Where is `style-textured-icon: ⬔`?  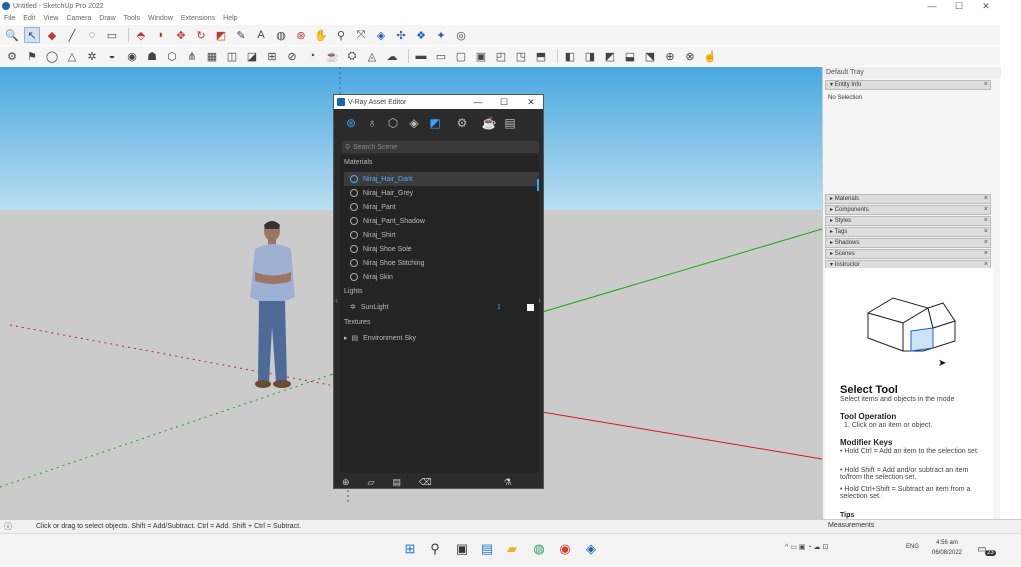 style-textured-icon: ⬔ is located at coordinates (650, 56).